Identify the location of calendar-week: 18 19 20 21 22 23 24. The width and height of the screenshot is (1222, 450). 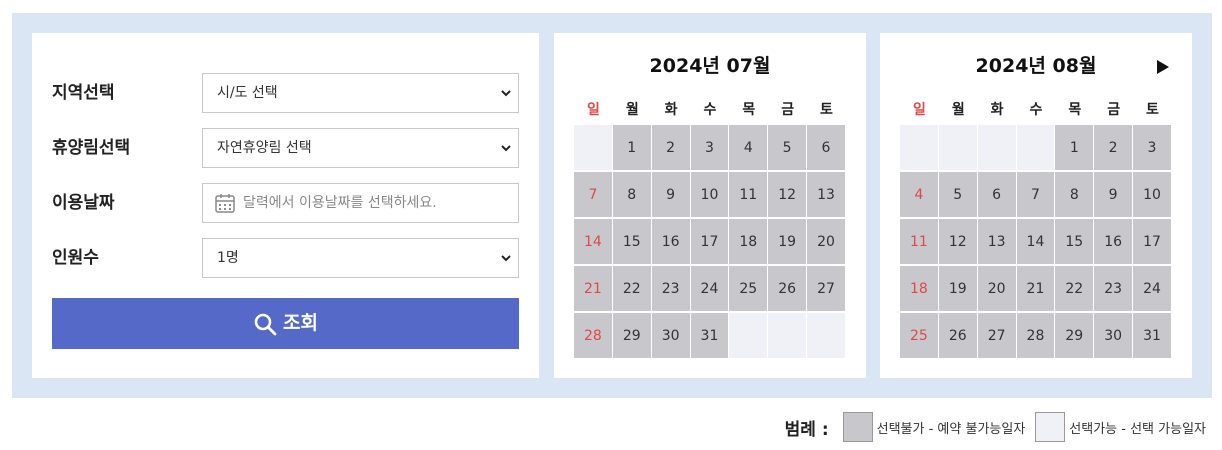
(1036, 289).